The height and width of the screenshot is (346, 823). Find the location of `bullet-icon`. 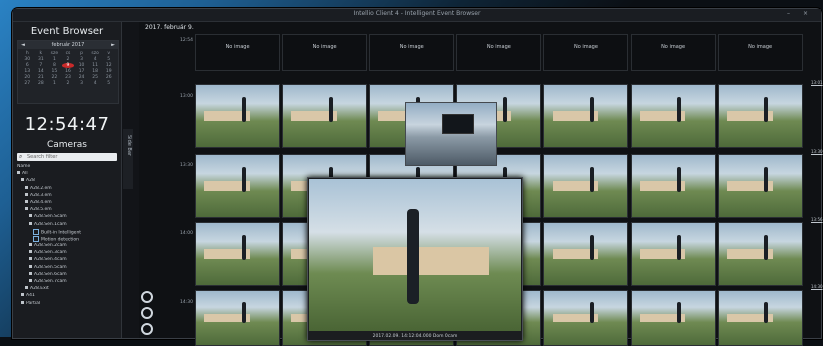

bullet-icon is located at coordinates (26, 209).